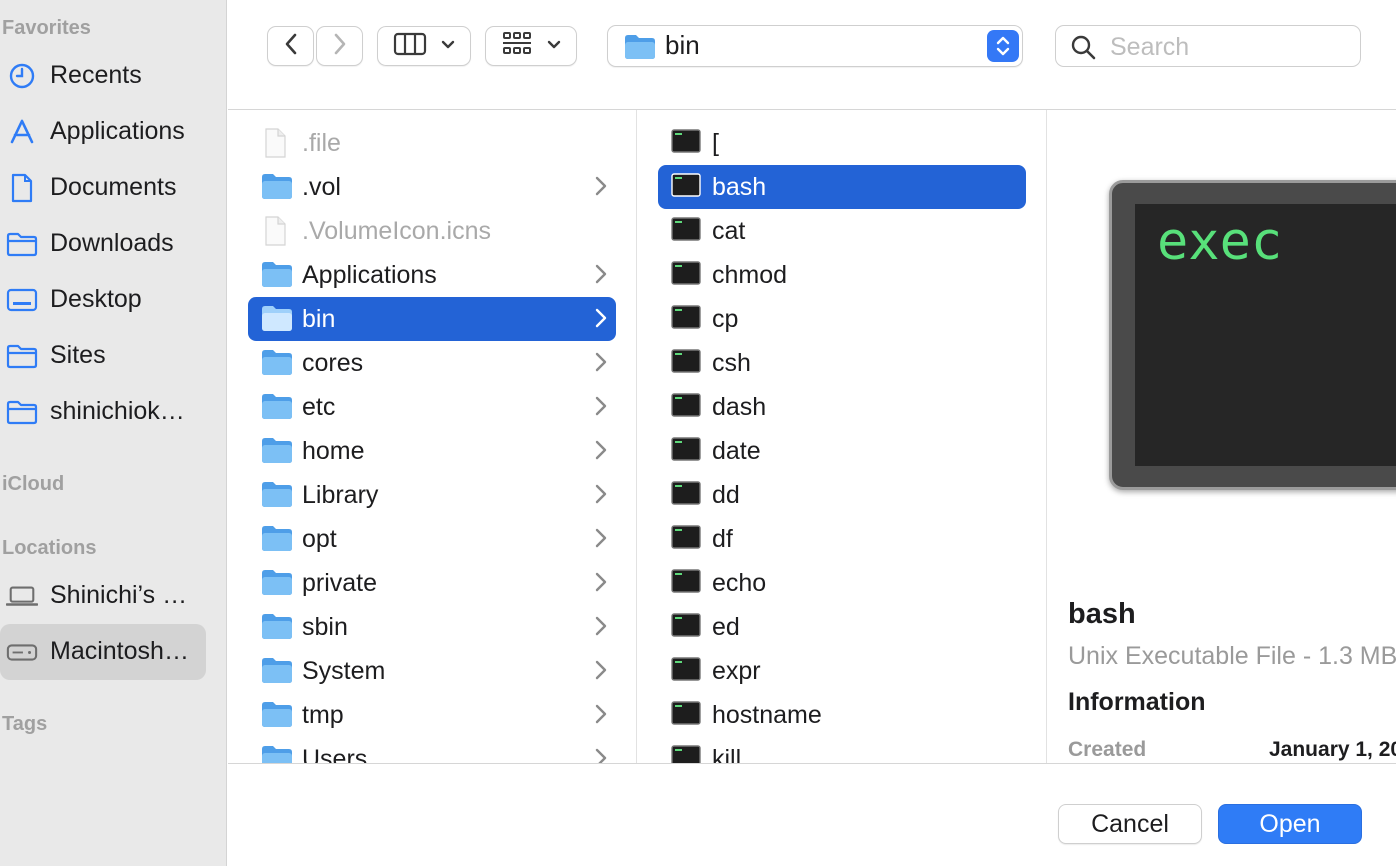 The height and width of the screenshot is (866, 1396). I want to click on item-name: tmp, so click(323, 715).